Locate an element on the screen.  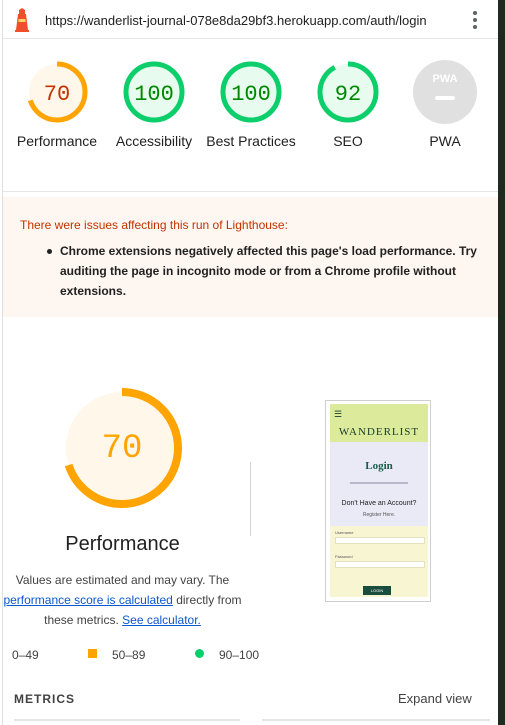
thumb-password-label: Password is located at coordinates (344, 556).